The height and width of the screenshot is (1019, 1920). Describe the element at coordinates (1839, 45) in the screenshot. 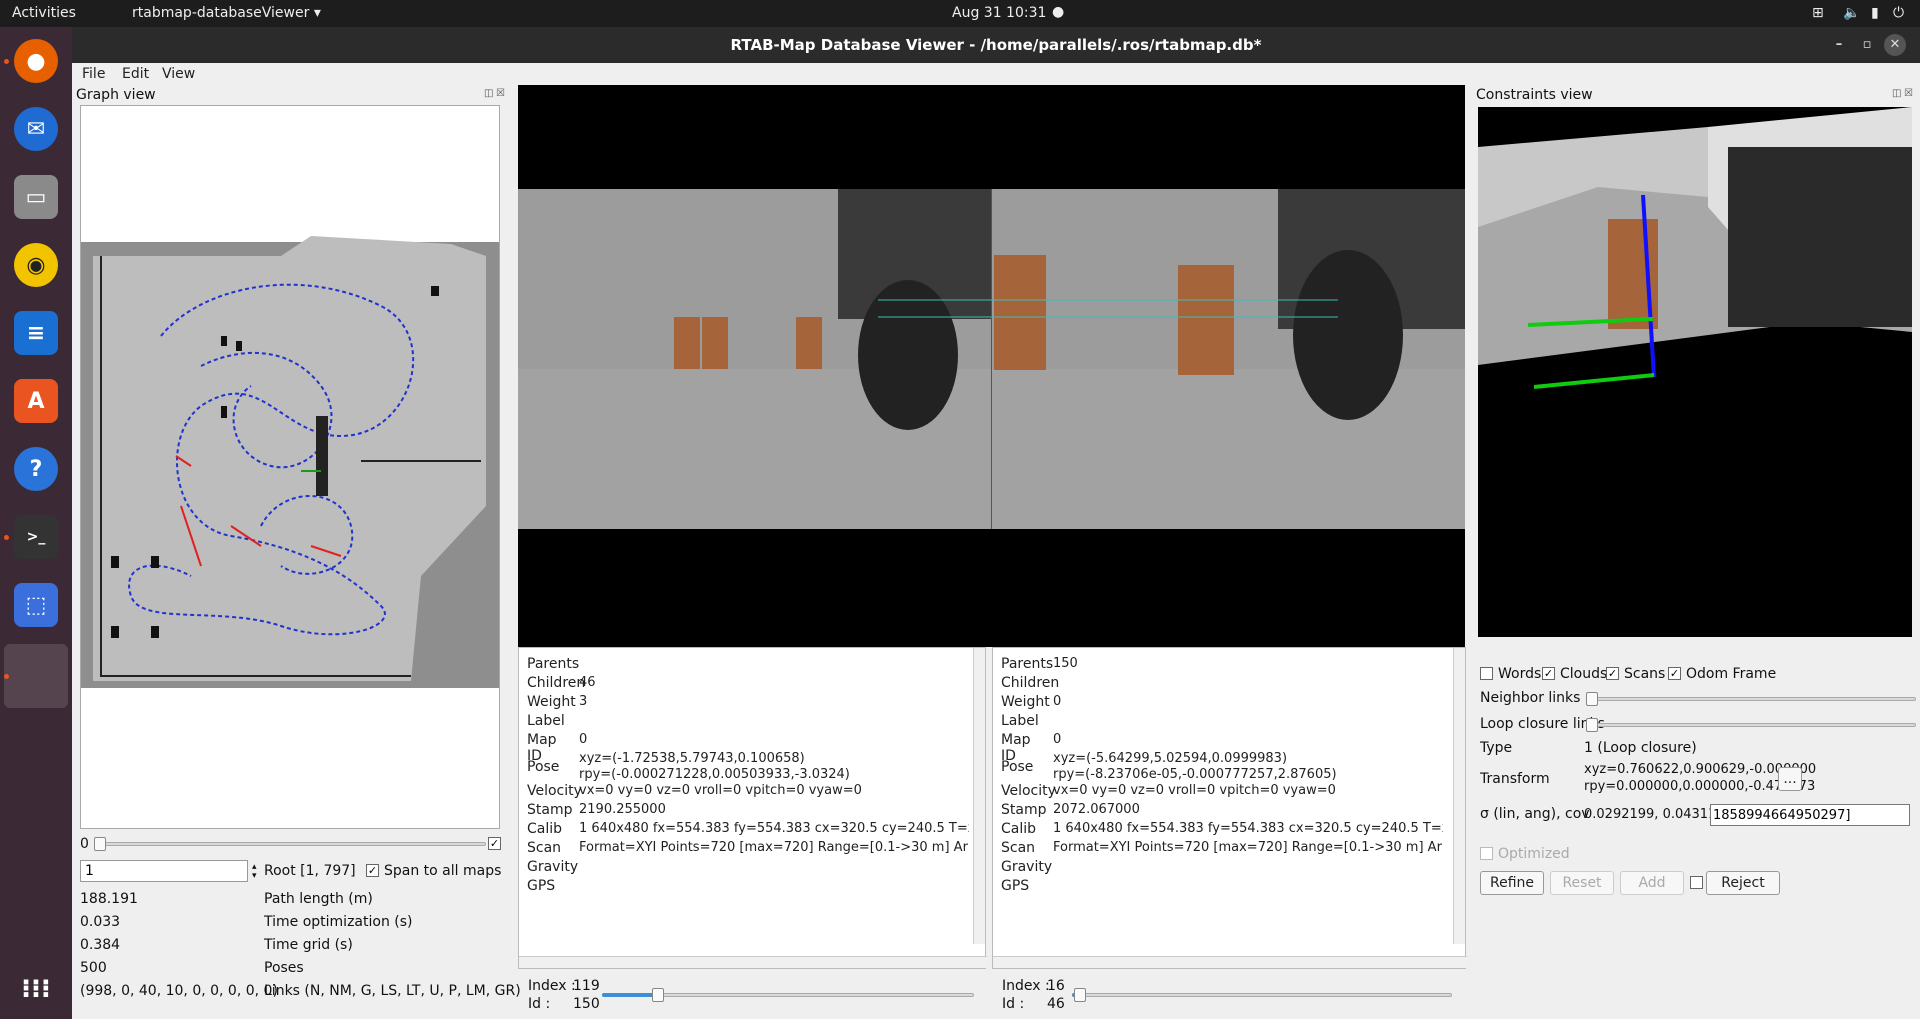

I see `minimize-icon: –` at that location.